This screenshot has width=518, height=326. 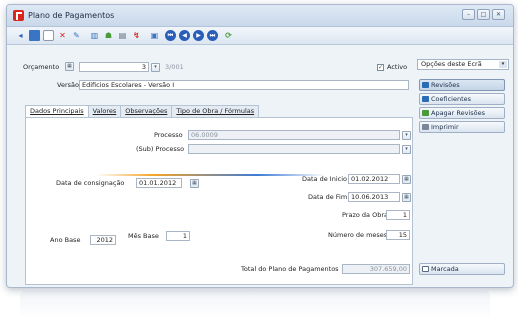 I want to click on window-controls: – □ ✕, so click(x=483, y=14).